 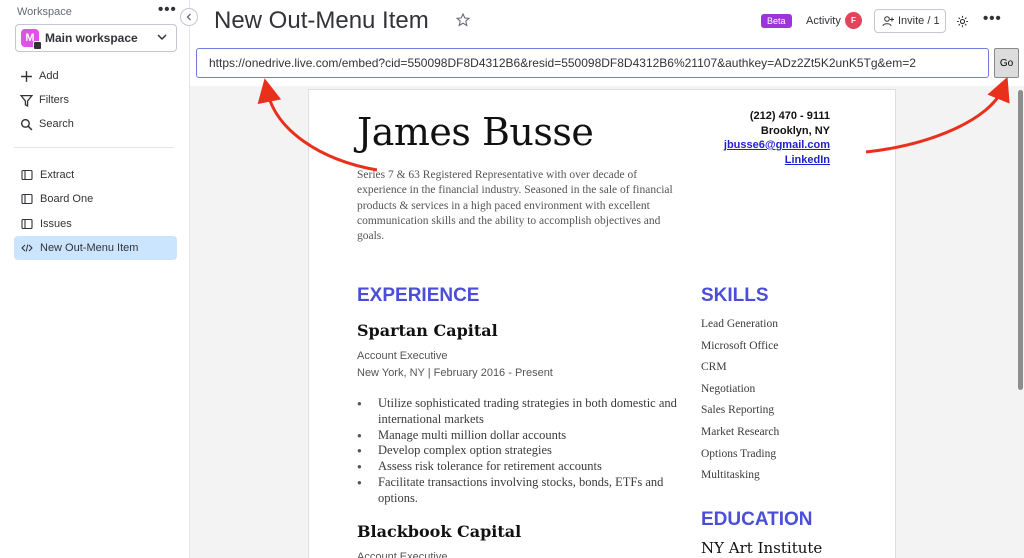 What do you see at coordinates (714, 367) in the screenshot?
I see `list-item: CRM` at bounding box center [714, 367].